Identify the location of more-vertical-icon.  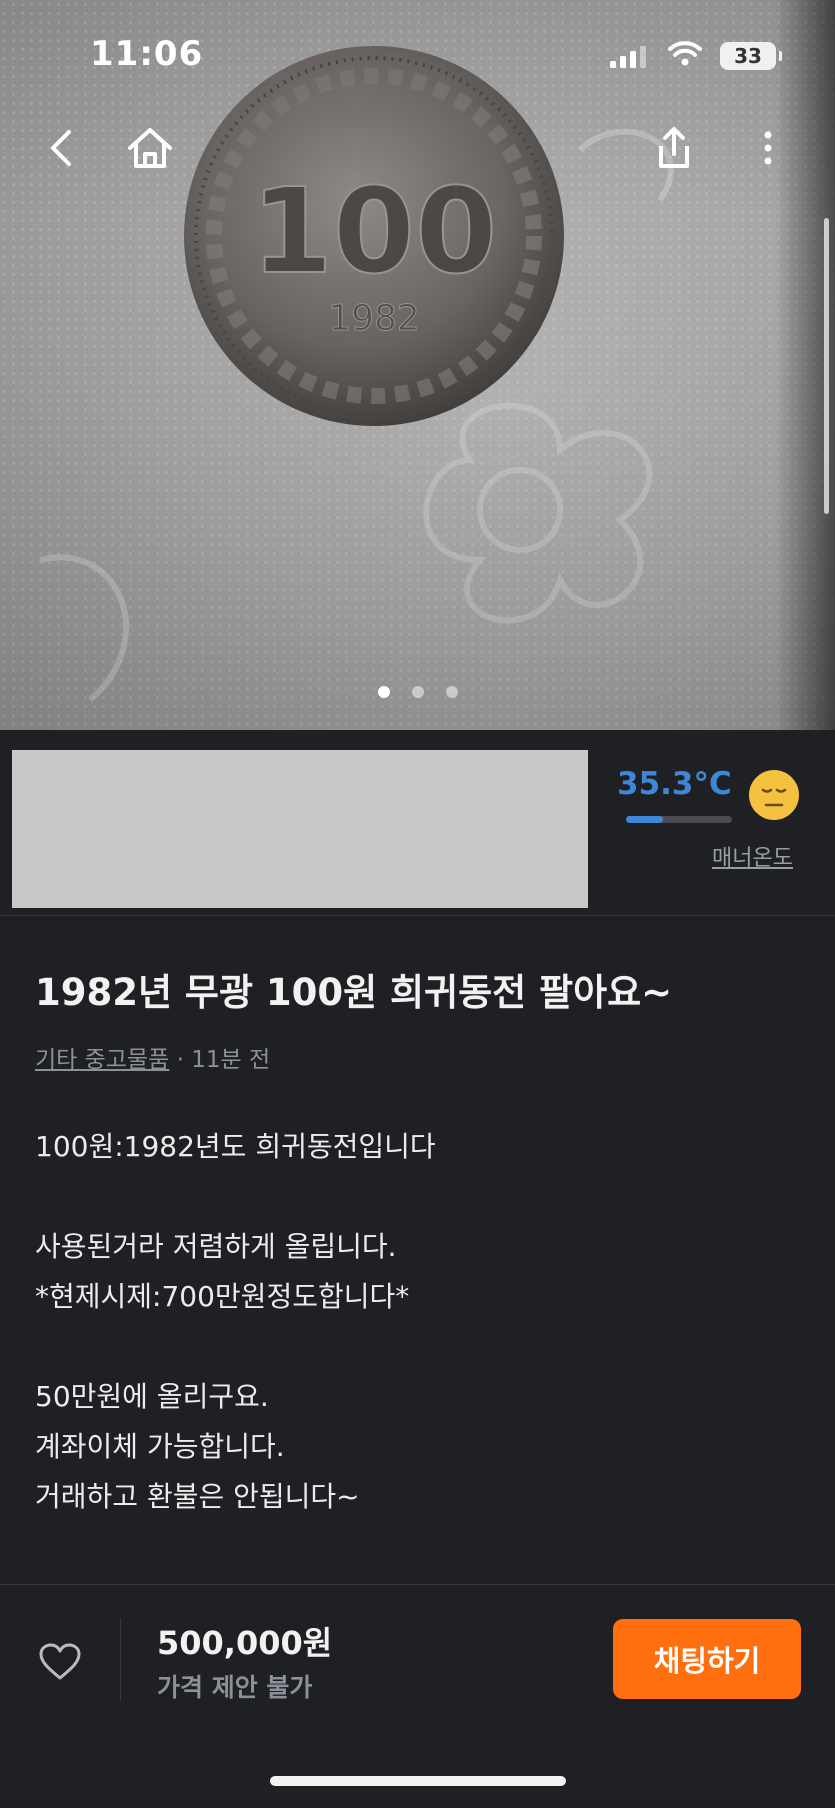
(768, 148).